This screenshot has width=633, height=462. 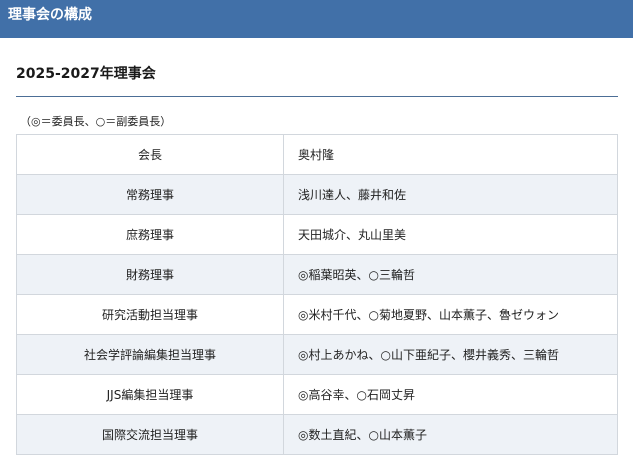 I want to click on role-cell: 庶務理事, so click(x=150, y=234).